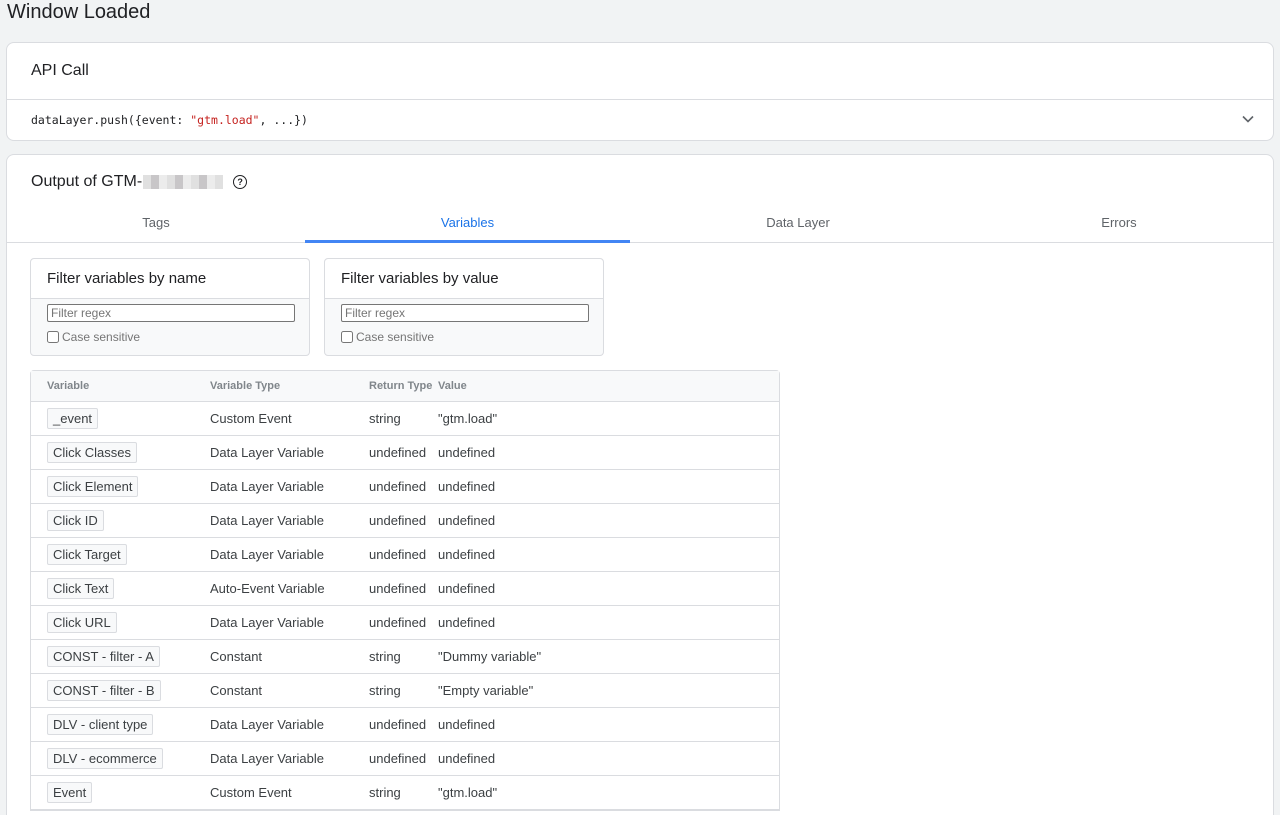 The height and width of the screenshot is (815, 1280). I want to click on tab-variables: Variables, so click(467, 226).